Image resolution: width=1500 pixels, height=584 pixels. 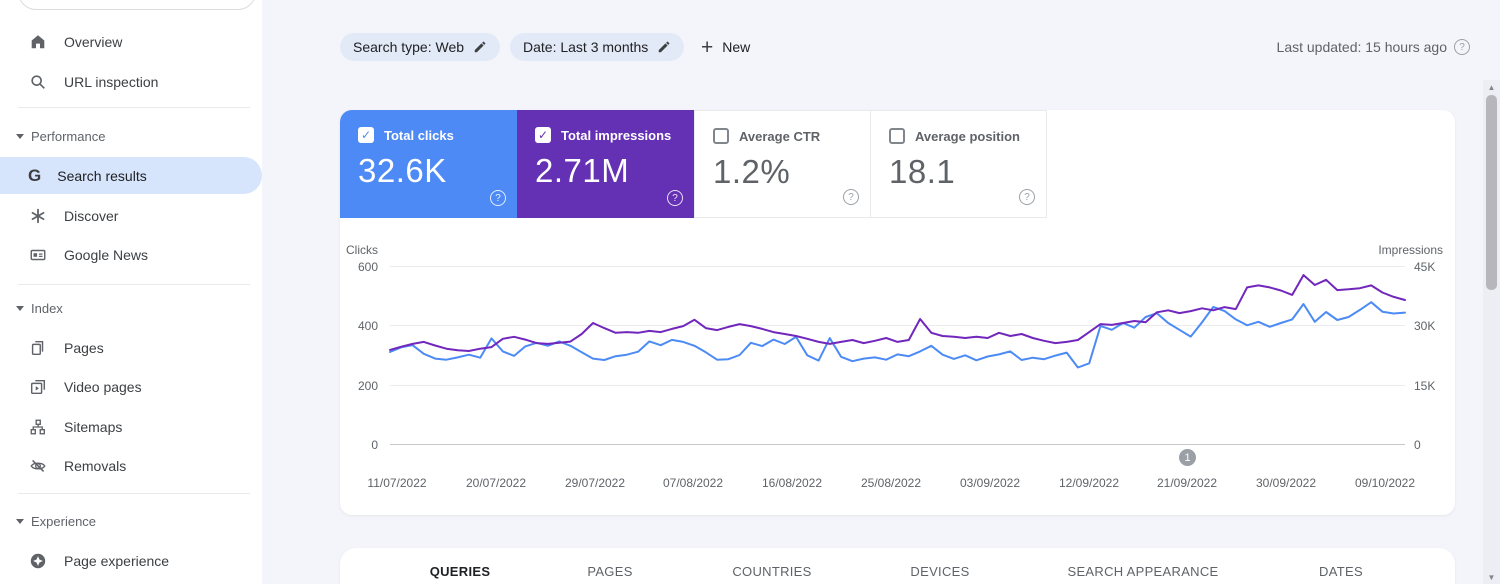 What do you see at coordinates (362, 250) in the screenshot?
I see `left-axis-title: Clicks` at bounding box center [362, 250].